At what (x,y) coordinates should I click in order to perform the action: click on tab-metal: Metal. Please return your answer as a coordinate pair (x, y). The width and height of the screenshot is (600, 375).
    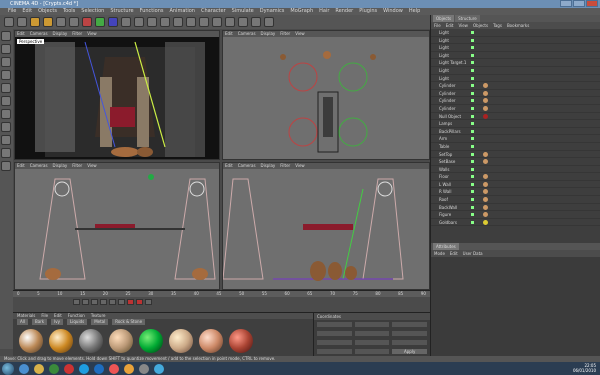
    Looking at the image, I should click on (100, 322).